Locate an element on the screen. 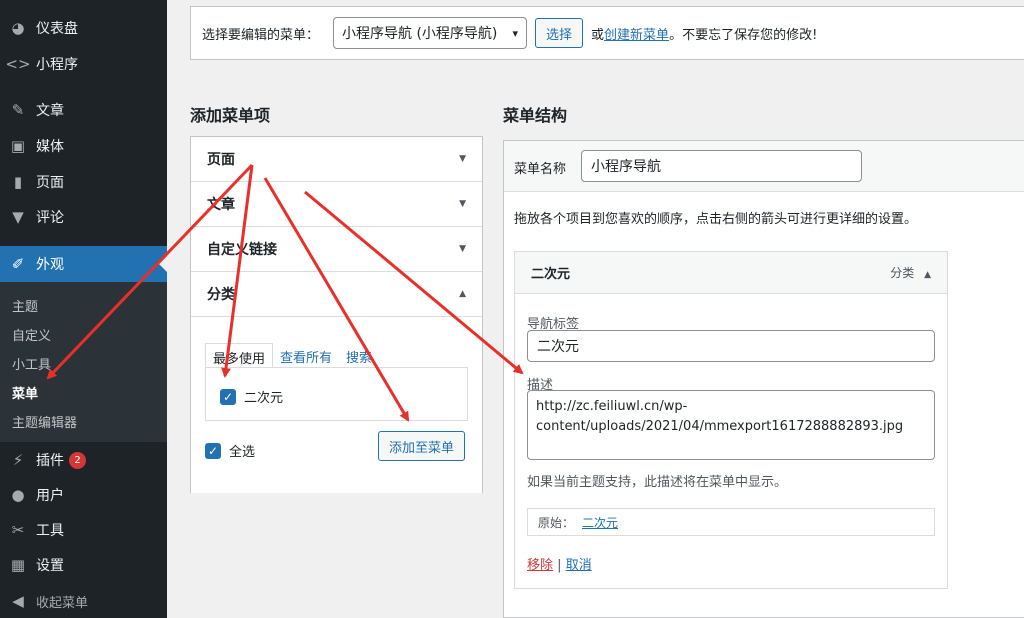 Image resolution: width=1024 pixels, height=618 pixels. comment-icon: ▼ is located at coordinates (18, 217).